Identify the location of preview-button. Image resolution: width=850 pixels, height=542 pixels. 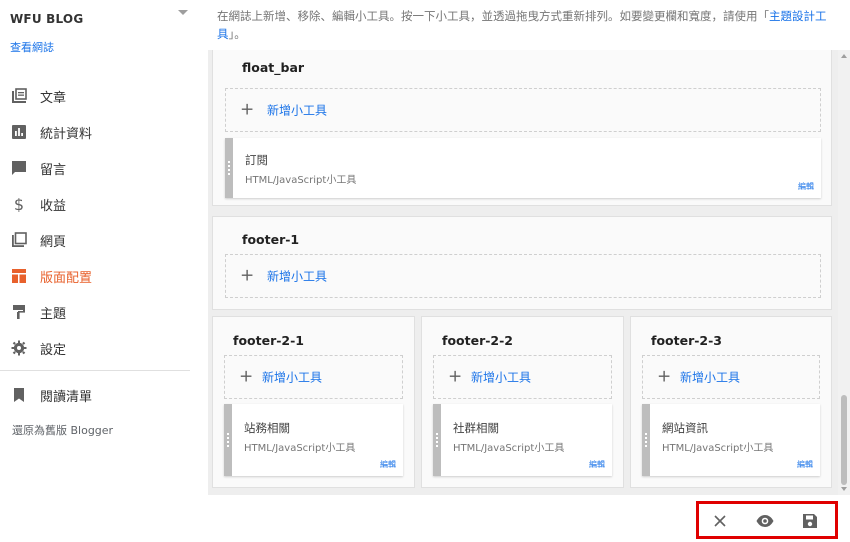
(765, 521).